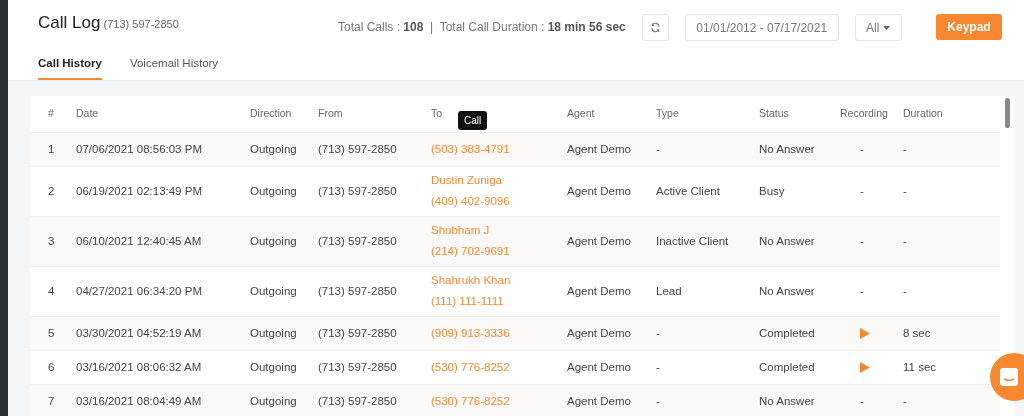  Describe the element at coordinates (581, 113) in the screenshot. I see `column-header: Agent` at that location.